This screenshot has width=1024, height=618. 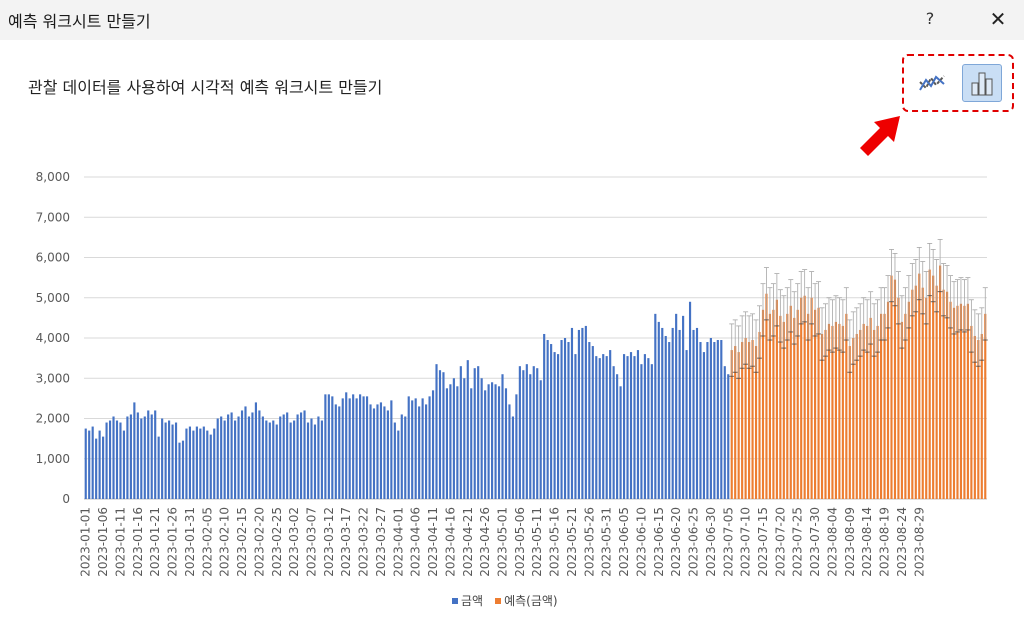 What do you see at coordinates (485, 542) in the screenshot?
I see `x-tick-label: 2023-04-26` at bounding box center [485, 542].